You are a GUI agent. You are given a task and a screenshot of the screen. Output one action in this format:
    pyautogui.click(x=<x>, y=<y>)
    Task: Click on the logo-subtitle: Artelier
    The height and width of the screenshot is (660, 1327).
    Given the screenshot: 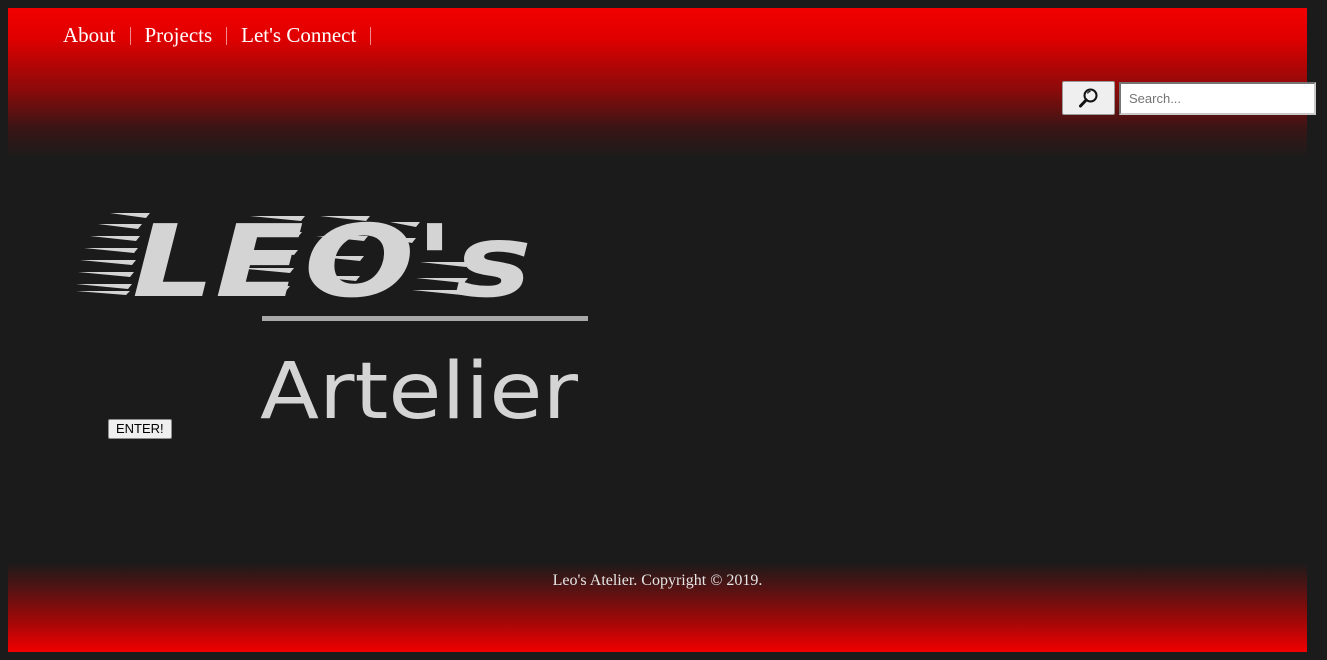 What is the action you would take?
    pyautogui.click(x=419, y=388)
    